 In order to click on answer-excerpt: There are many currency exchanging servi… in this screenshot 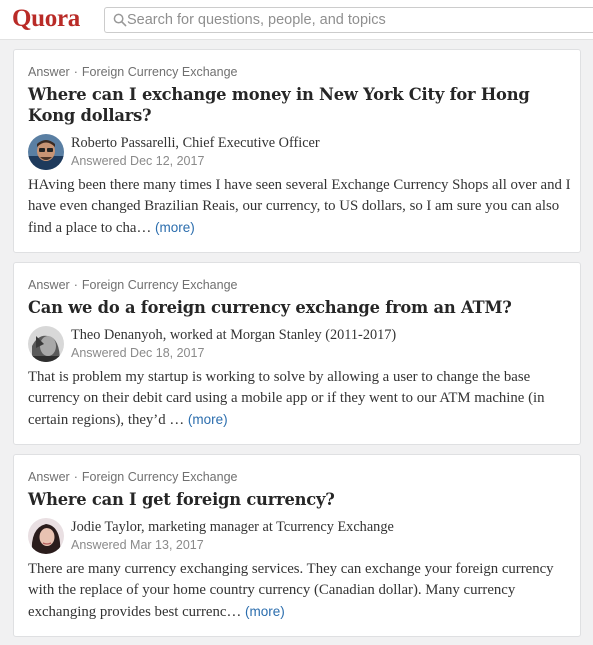, I will do `click(300, 591)`.